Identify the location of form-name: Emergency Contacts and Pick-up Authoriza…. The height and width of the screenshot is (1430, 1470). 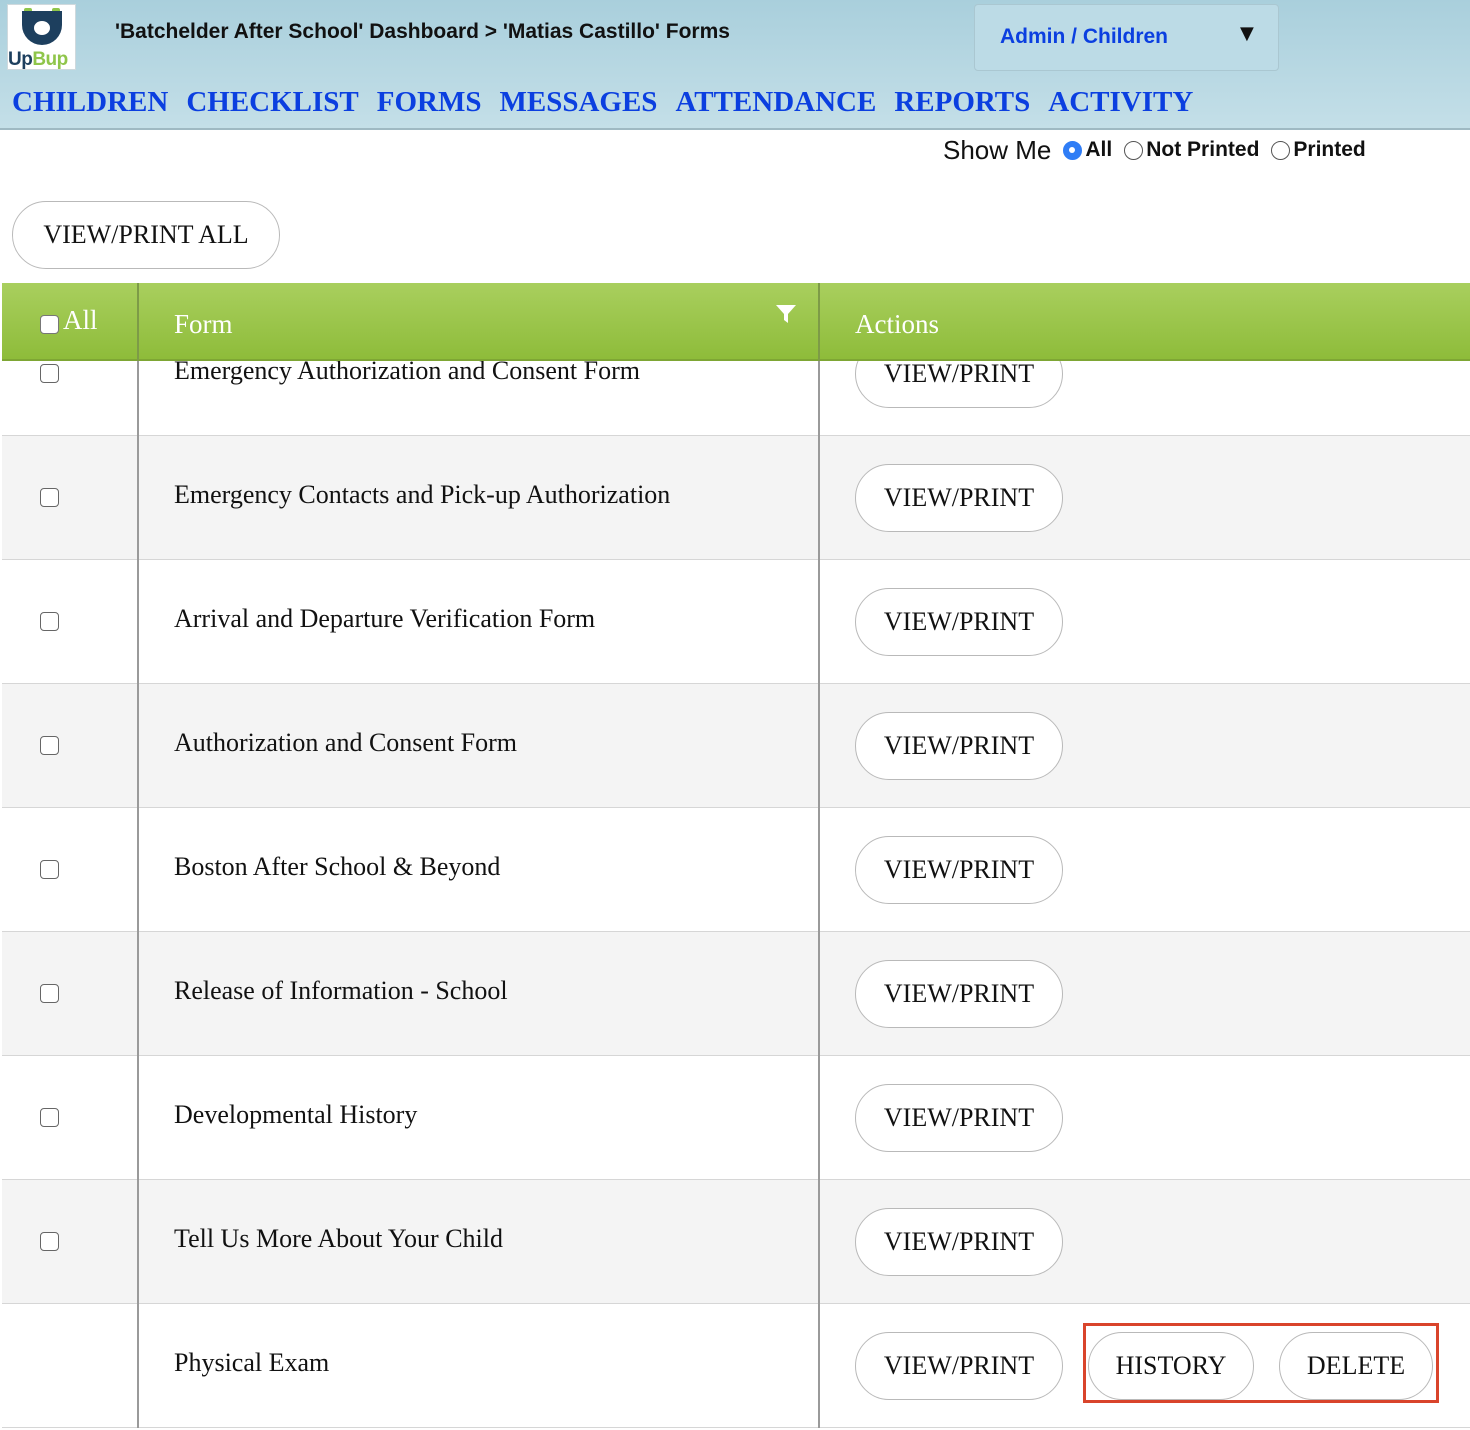
(422, 495).